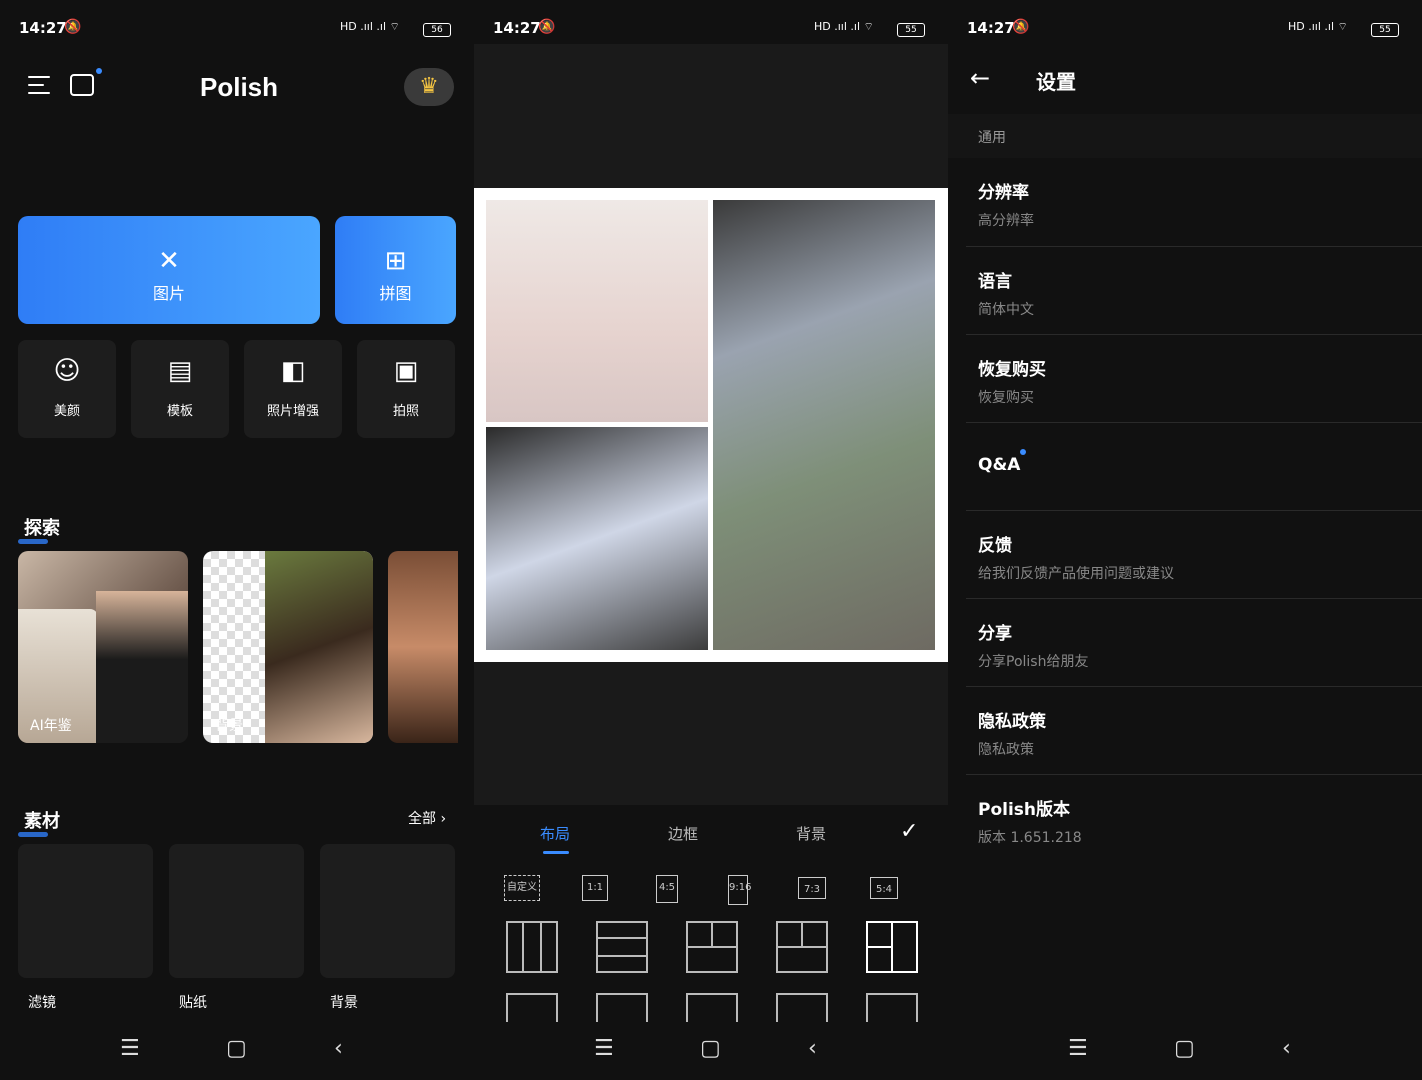 This screenshot has height=1080, width=1422. I want to click on explore-card-label: AI年鉴, so click(51, 726).